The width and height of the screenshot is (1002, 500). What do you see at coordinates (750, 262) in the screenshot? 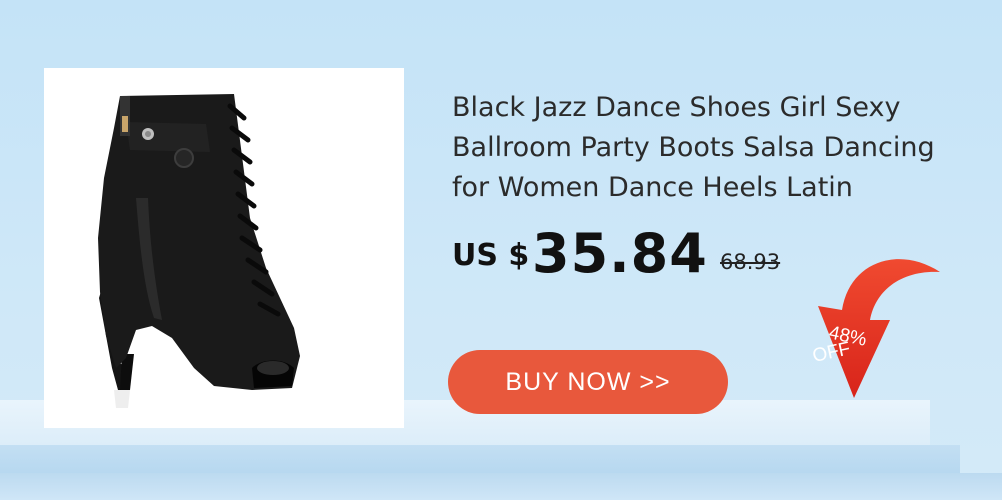
I see `original-price: 68.93` at bounding box center [750, 262].